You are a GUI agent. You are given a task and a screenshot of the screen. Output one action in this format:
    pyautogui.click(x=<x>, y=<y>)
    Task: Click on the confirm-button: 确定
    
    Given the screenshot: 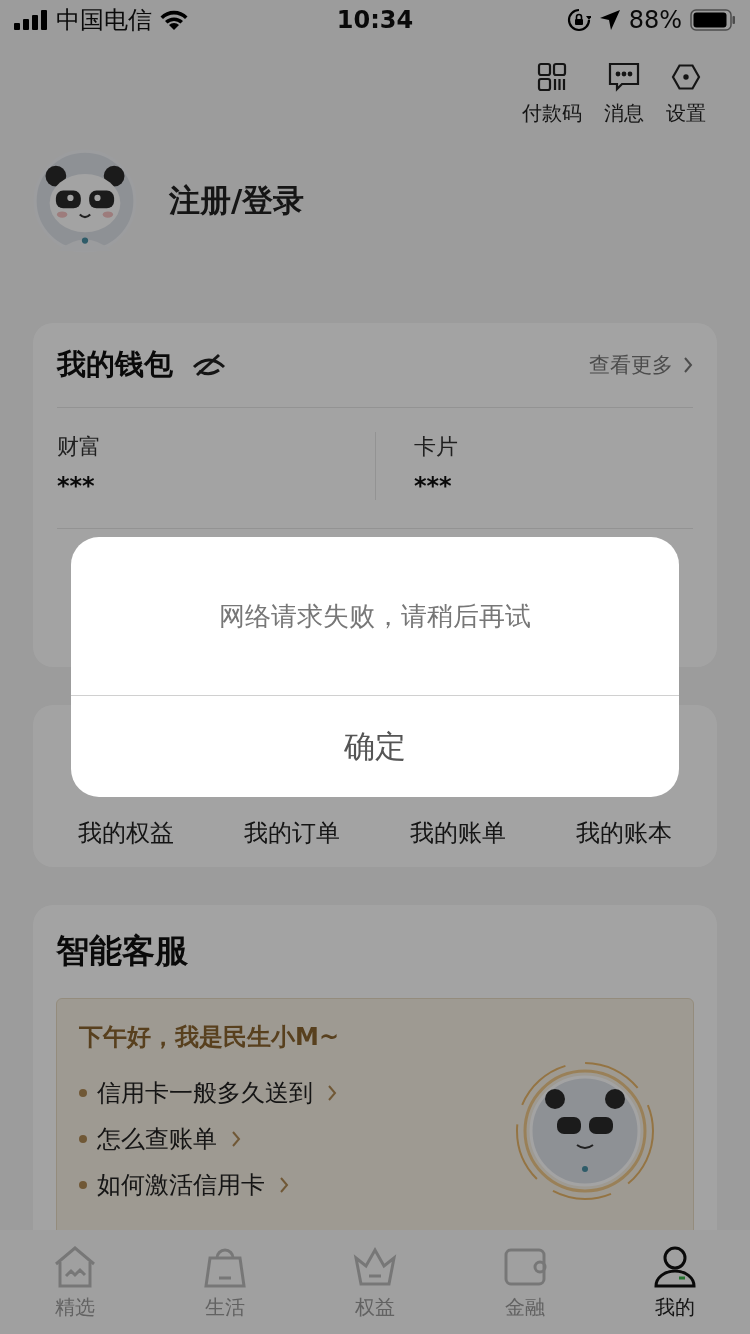 What is the action you would take?
    pyautogui.click(x=375, y=746)
    